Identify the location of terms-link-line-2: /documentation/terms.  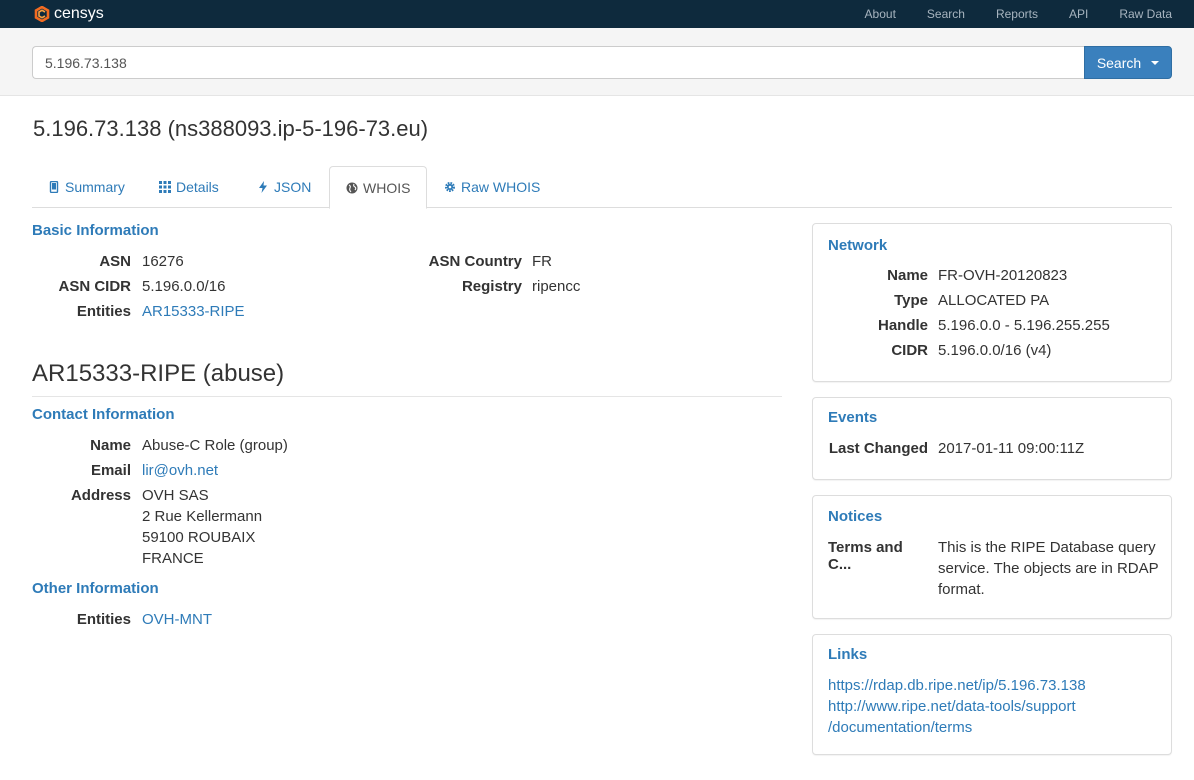
(900, 727).